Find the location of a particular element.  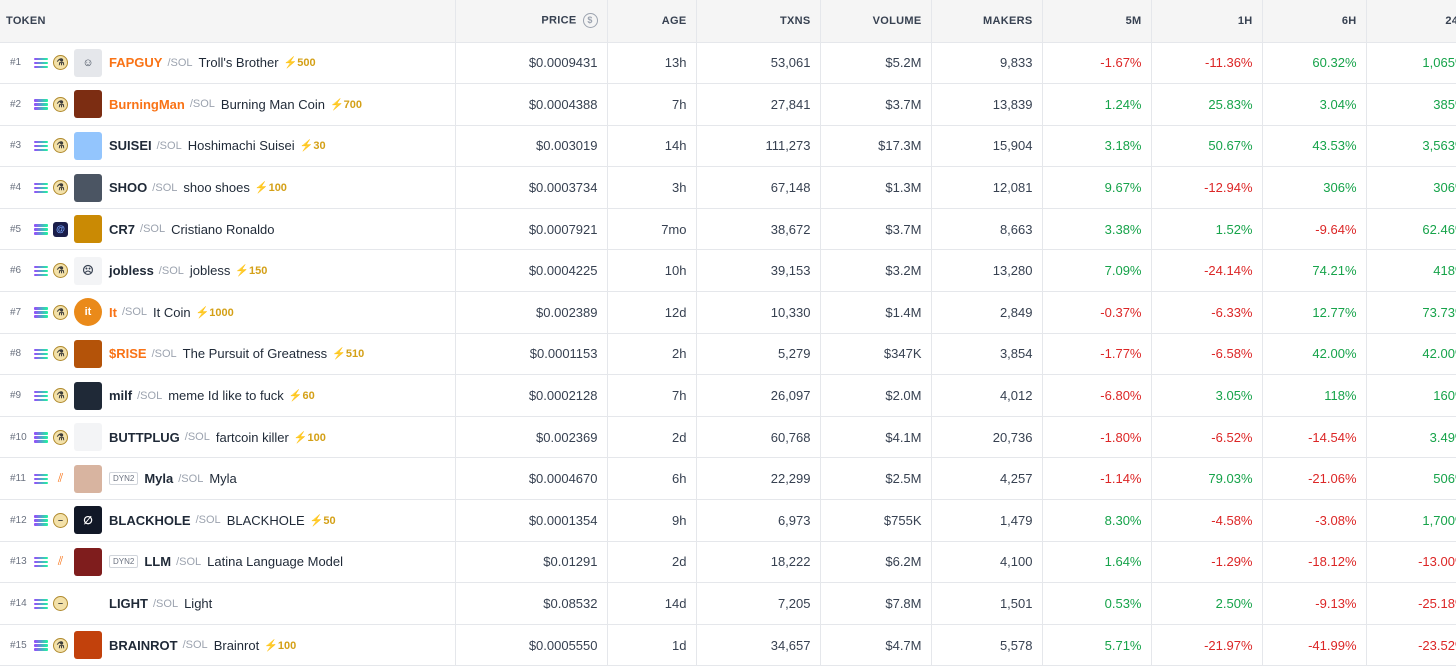

boost-badge: ⚡1000 is located at coordinates (214, 312).